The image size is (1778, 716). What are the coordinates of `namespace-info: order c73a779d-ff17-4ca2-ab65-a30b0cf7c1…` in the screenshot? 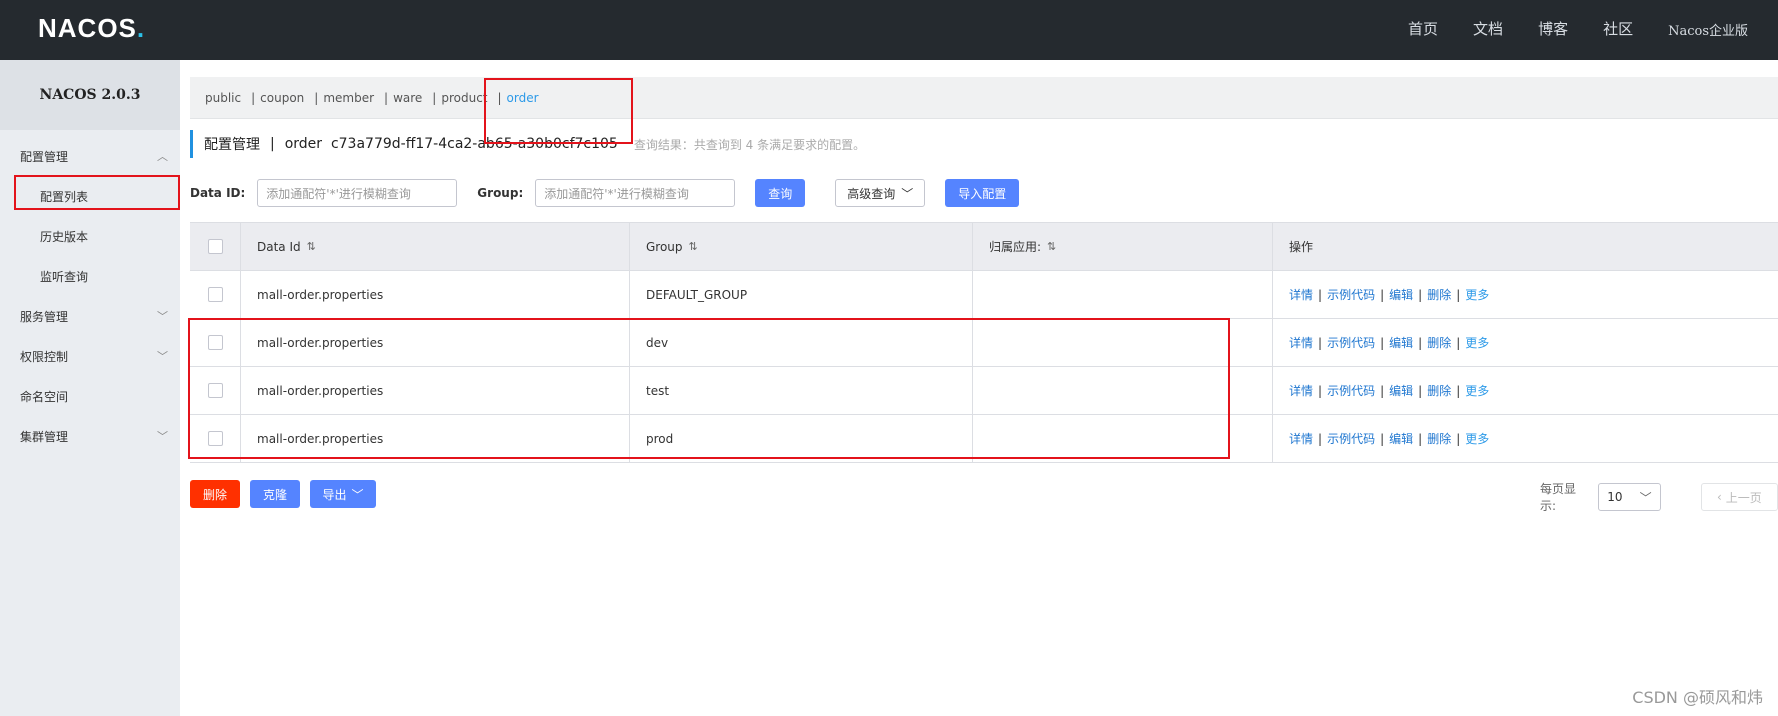 It's located at (451, 144).